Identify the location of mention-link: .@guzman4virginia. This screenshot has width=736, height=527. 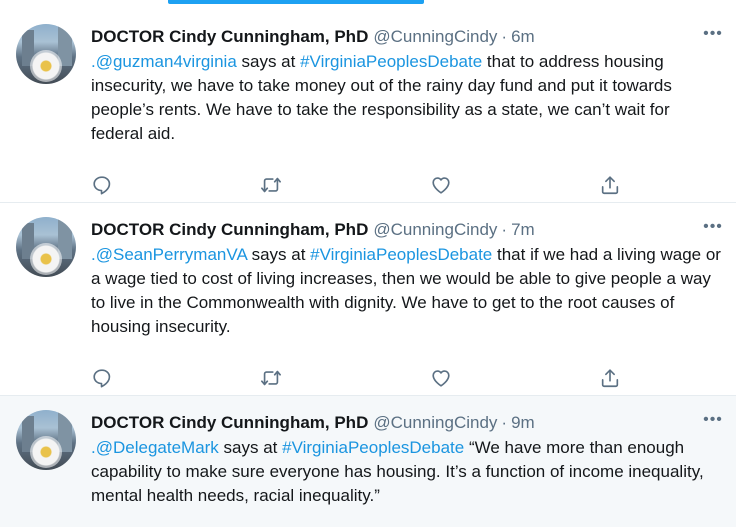
(164, 61).